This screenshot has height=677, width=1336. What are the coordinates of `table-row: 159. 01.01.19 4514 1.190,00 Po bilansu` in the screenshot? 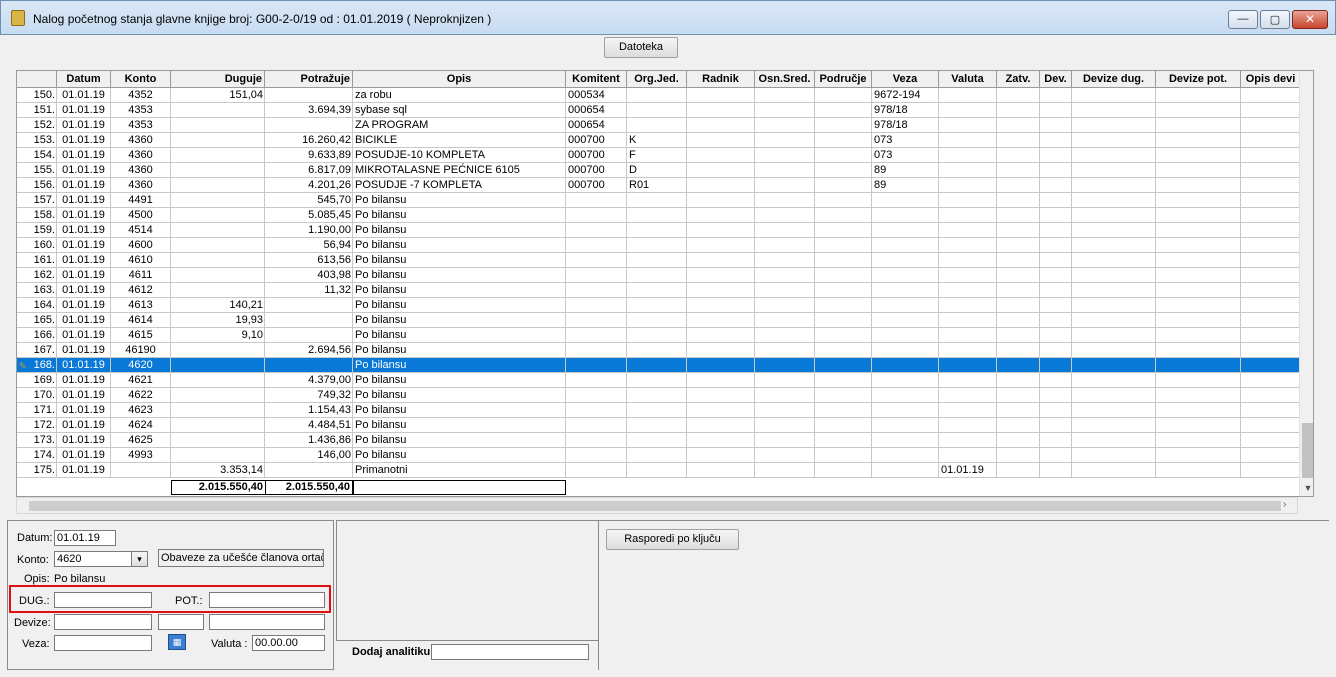 It's located at (659, 230).